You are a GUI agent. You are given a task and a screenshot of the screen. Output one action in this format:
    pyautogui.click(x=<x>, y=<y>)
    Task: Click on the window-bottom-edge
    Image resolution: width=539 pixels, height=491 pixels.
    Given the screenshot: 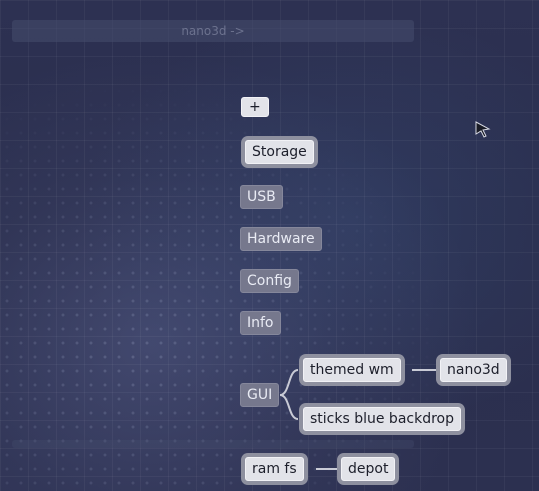 What is the action you would take?
    pyautogui.click(x=213, y=444)
    